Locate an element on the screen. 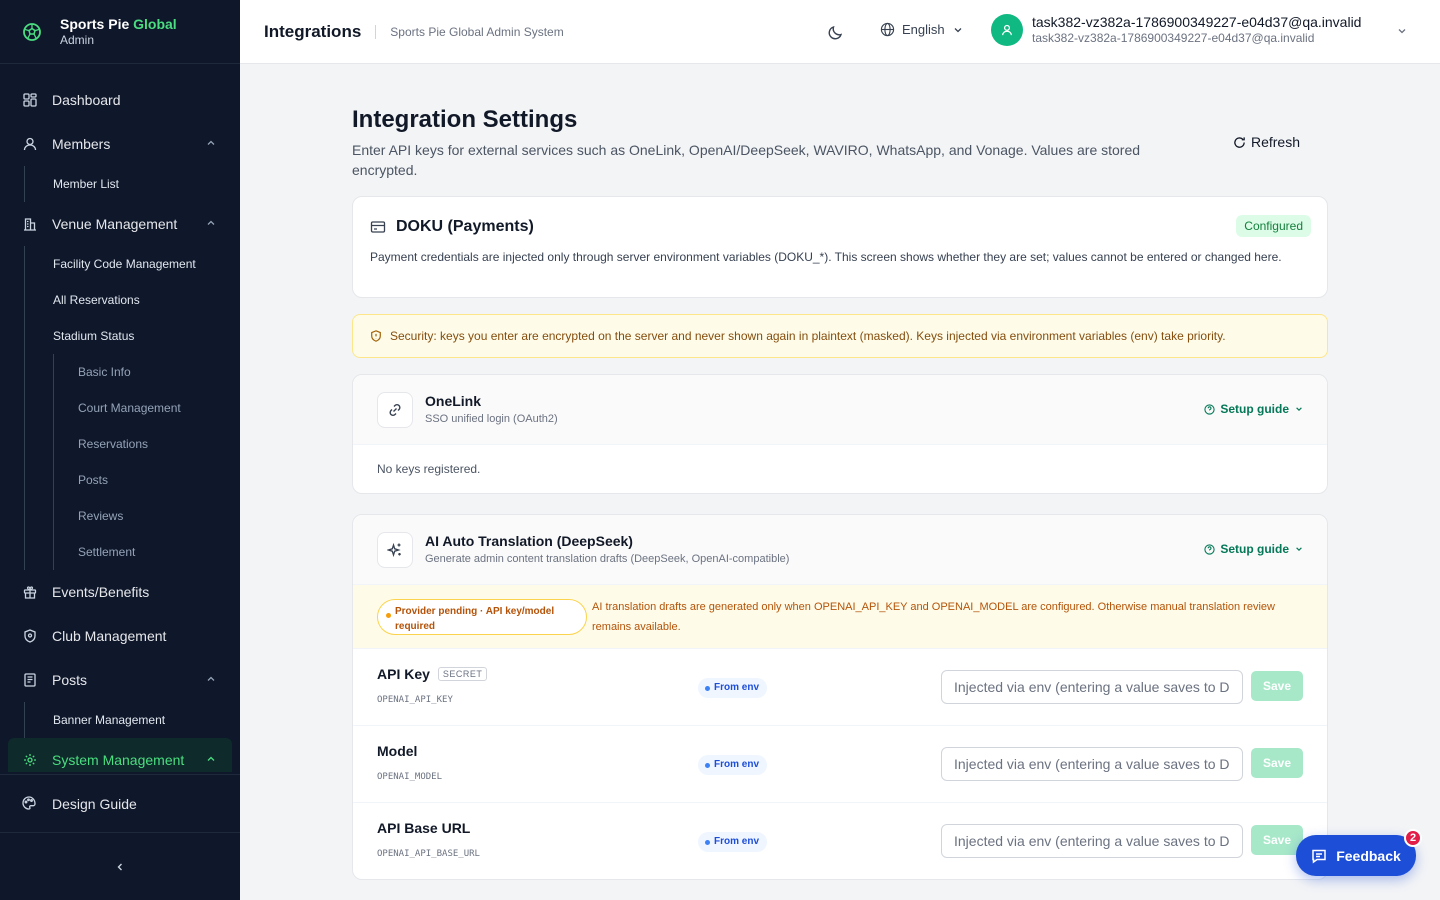  sparkles-icon is located at coordinates (395, 550).